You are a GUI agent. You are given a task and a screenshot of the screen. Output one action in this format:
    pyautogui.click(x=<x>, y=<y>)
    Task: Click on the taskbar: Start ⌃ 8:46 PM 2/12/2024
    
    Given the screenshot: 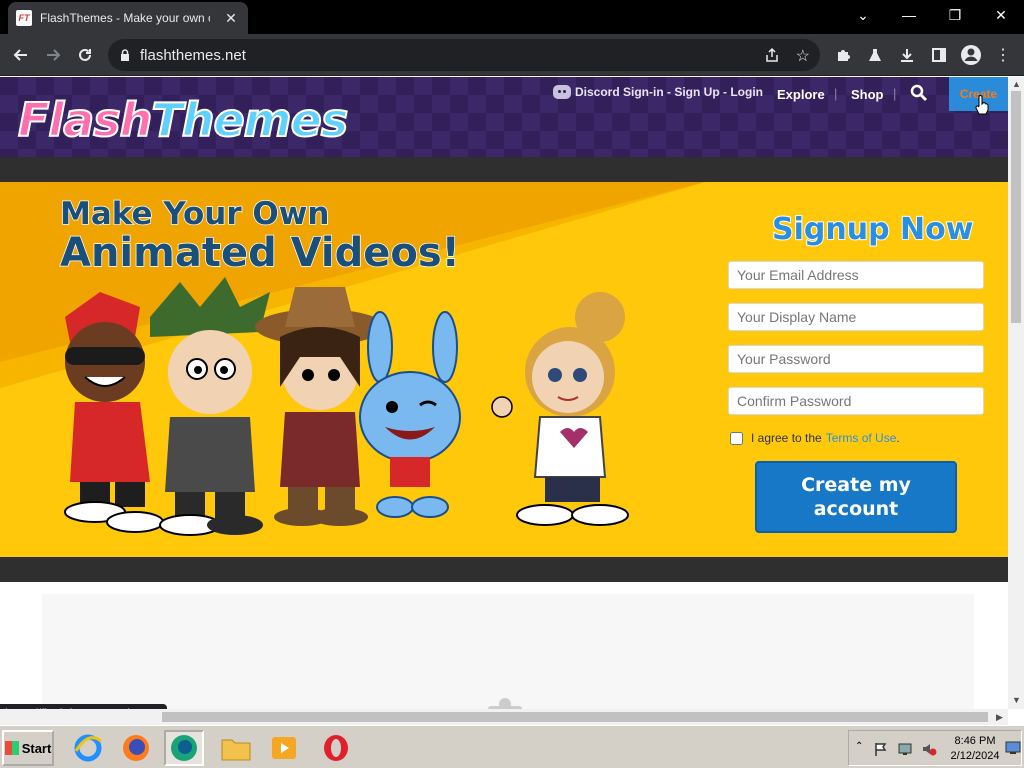 What is the action you would take?
    pyautogui.click(x=512, y=746)
    